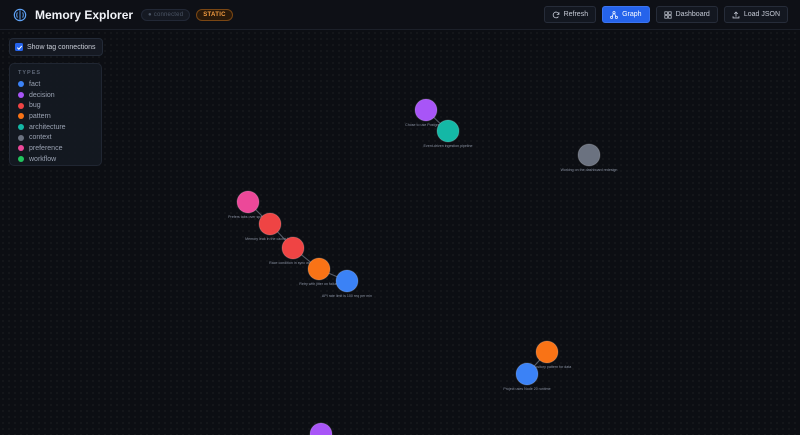 The width and height of the screenshot is (800, 435). What do you see at coordinates (61, 47) in the screenshot?
I see `tag-connections-label: Show tag connections` at bounding box center [61, 47].